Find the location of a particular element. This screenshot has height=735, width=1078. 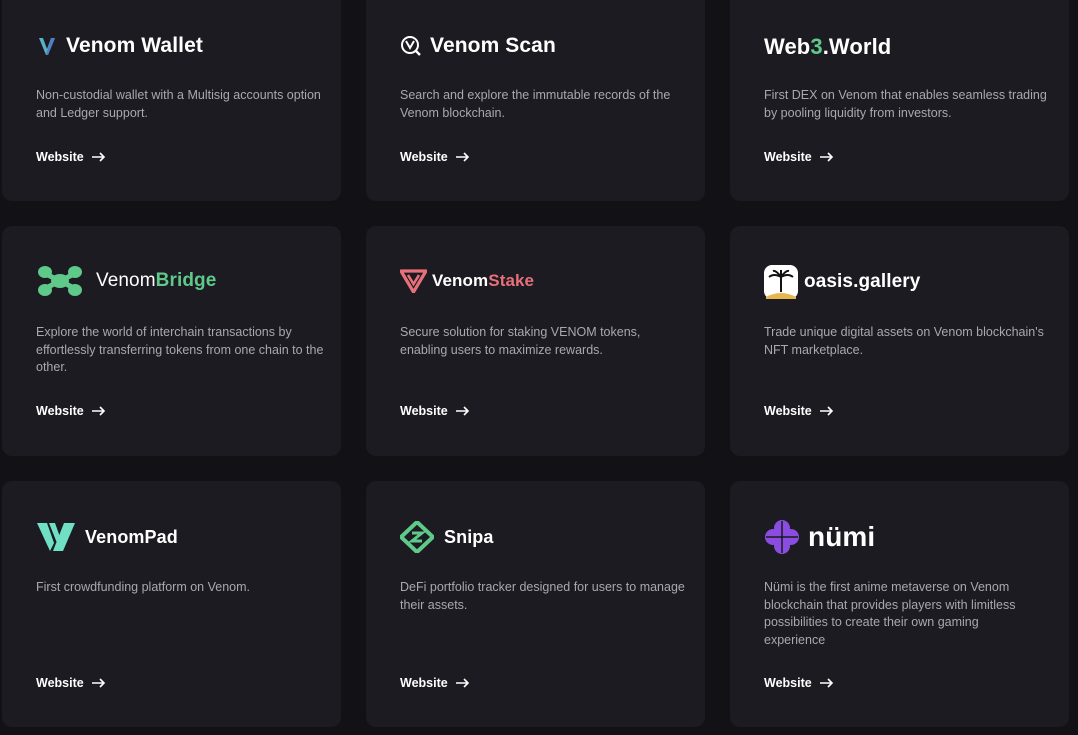

venom-bridge-name: VenomBridge is located at coordinates (156, 281).